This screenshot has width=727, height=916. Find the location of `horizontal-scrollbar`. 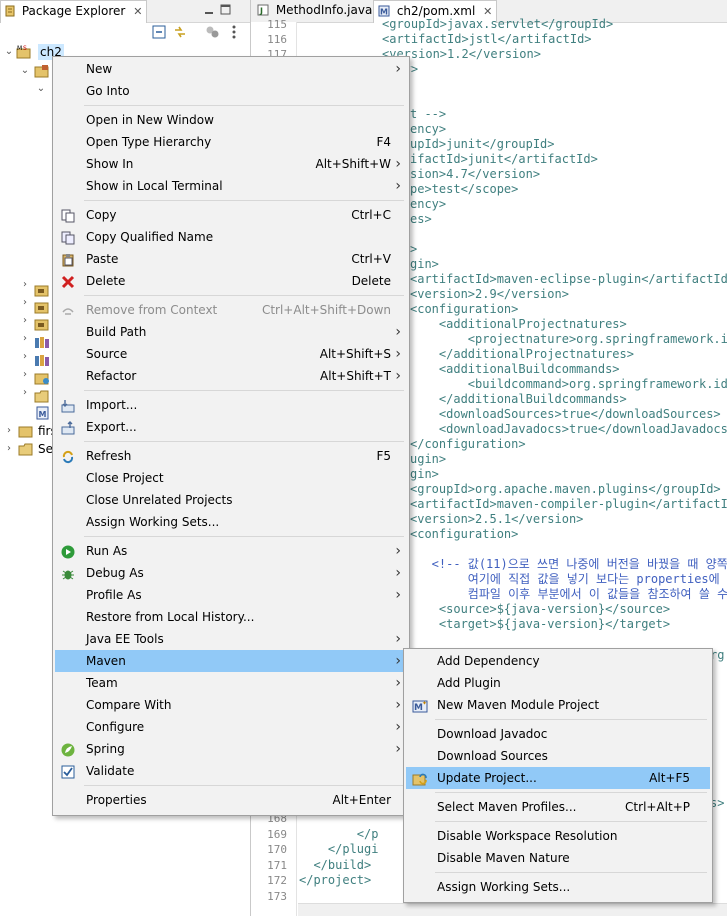

horizontal-scrollbar is located at coordinates (512, 909).